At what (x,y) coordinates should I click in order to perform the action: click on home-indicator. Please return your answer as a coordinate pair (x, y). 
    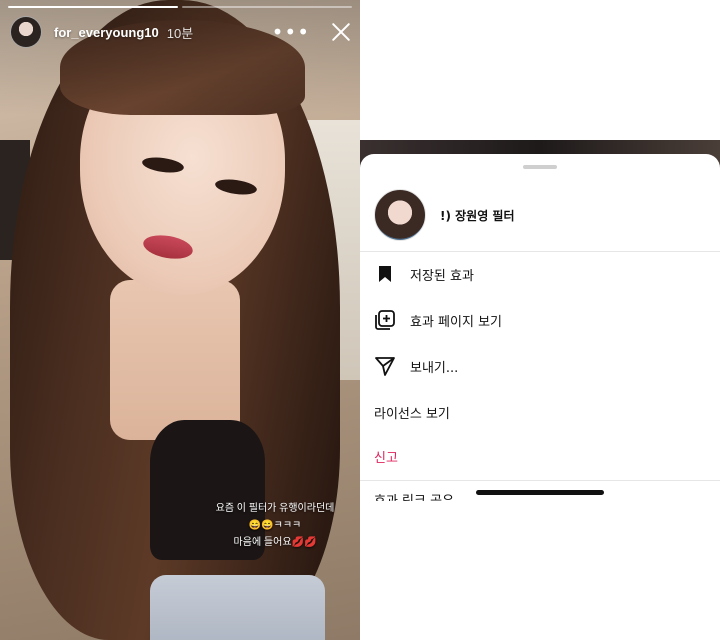
    Looking at the image, I should click on (540, 492).